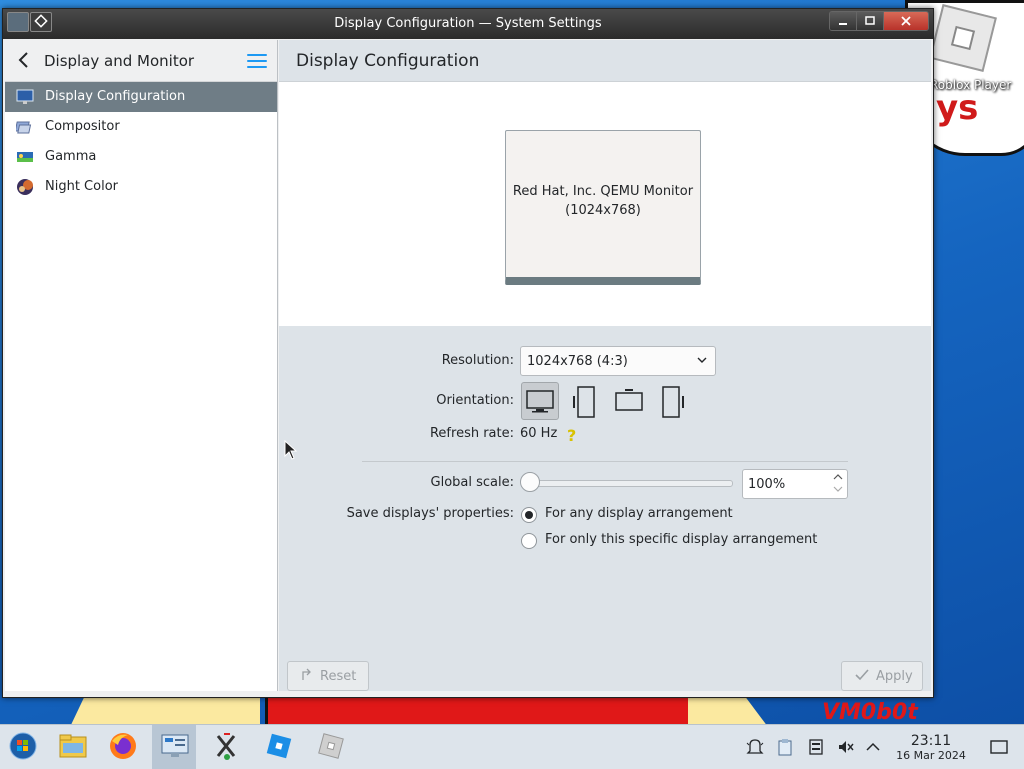 The image size is (1024, 769). I want to click on taskbar-file-manager, so click(72, 747).